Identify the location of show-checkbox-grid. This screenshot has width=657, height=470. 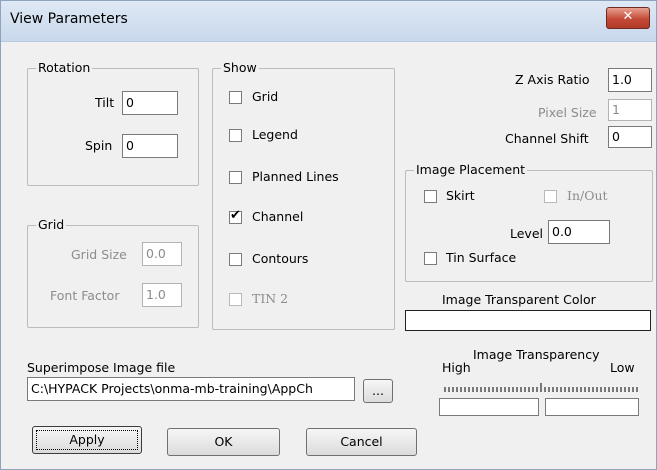
(235, 97).